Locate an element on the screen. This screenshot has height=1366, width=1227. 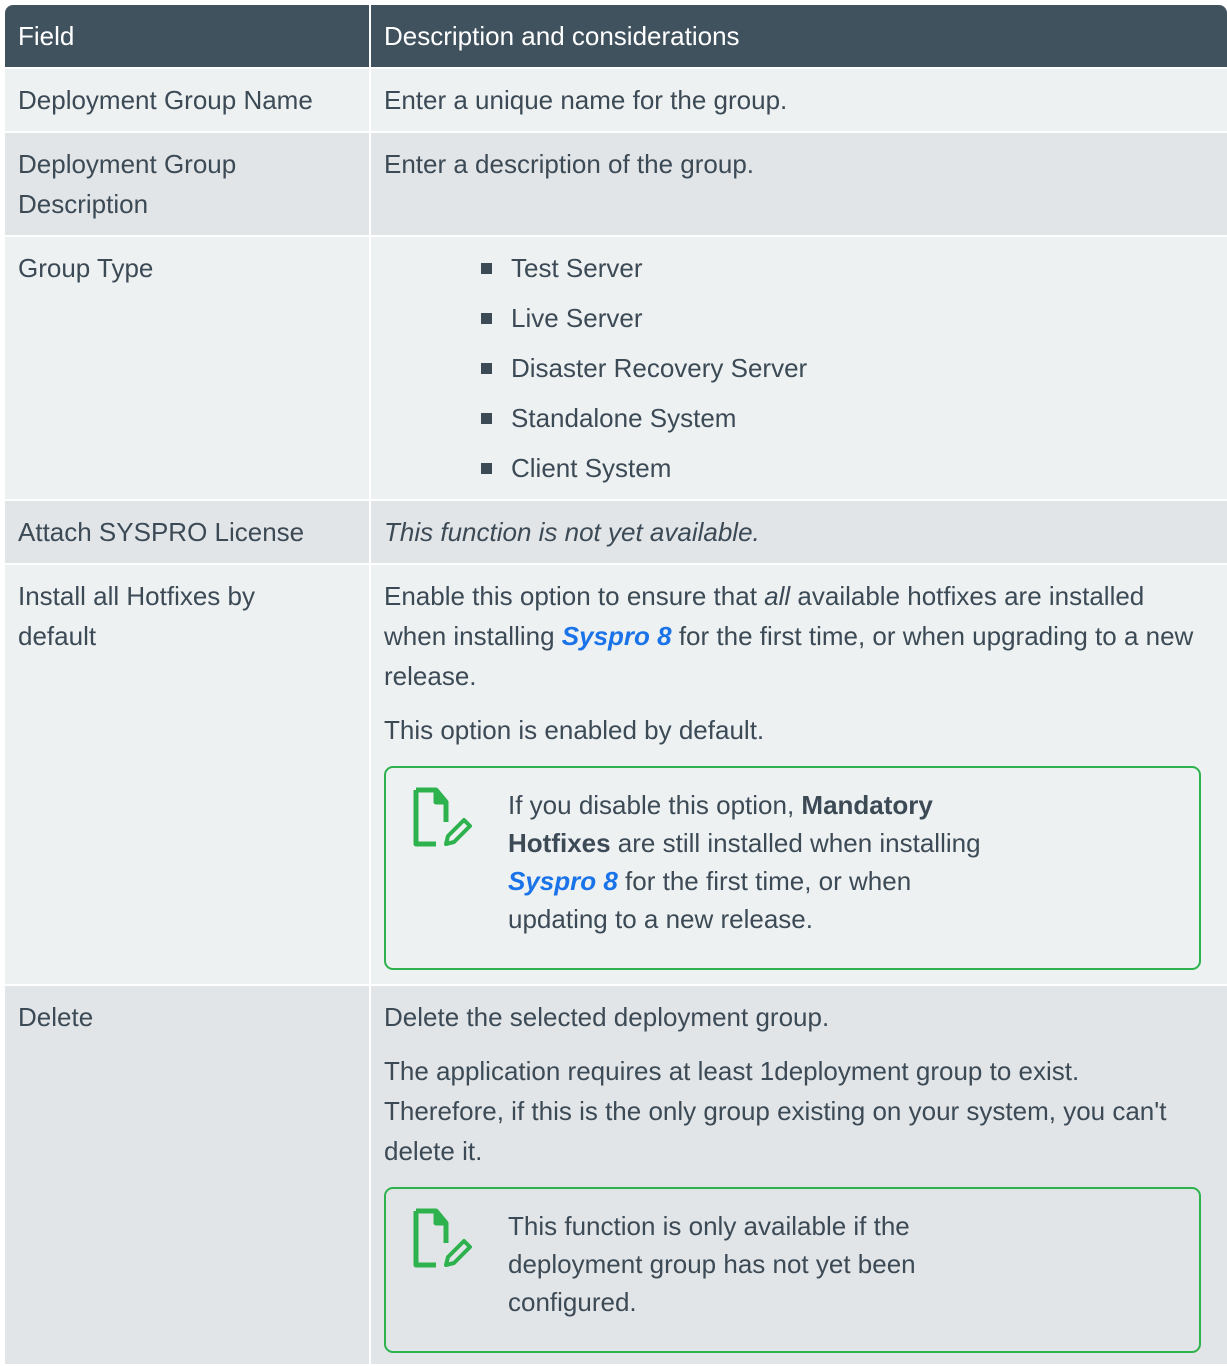
field-text-line: Description is located at coordinates (83, 204).